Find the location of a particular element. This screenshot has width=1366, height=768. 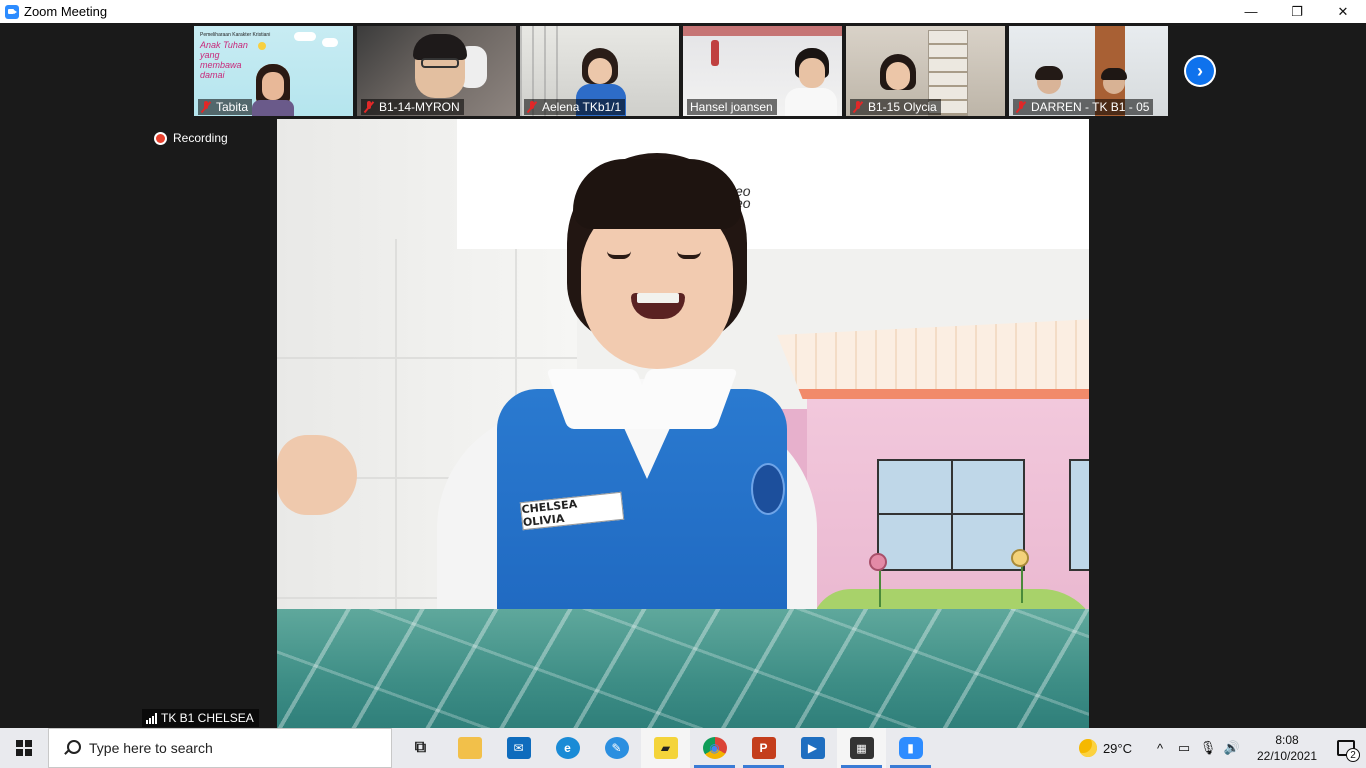

task-view-icon: ⧉ is located at coordinates (420, 747).